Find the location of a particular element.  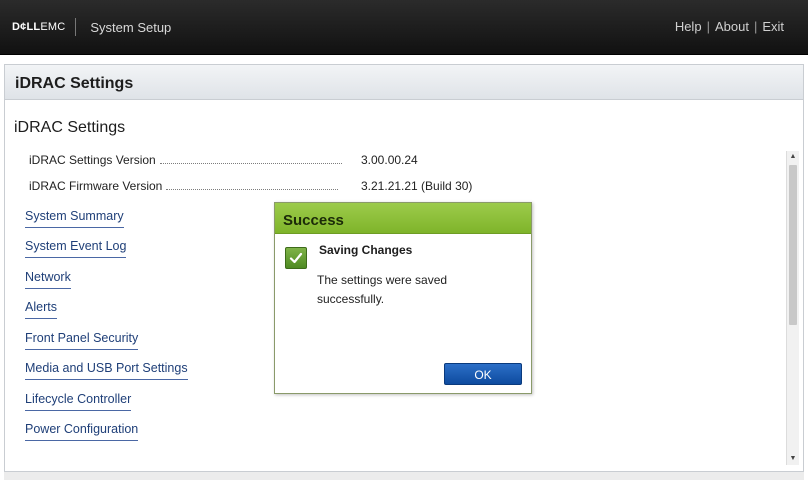

bottom-strip is located at coordinates (404, 476).